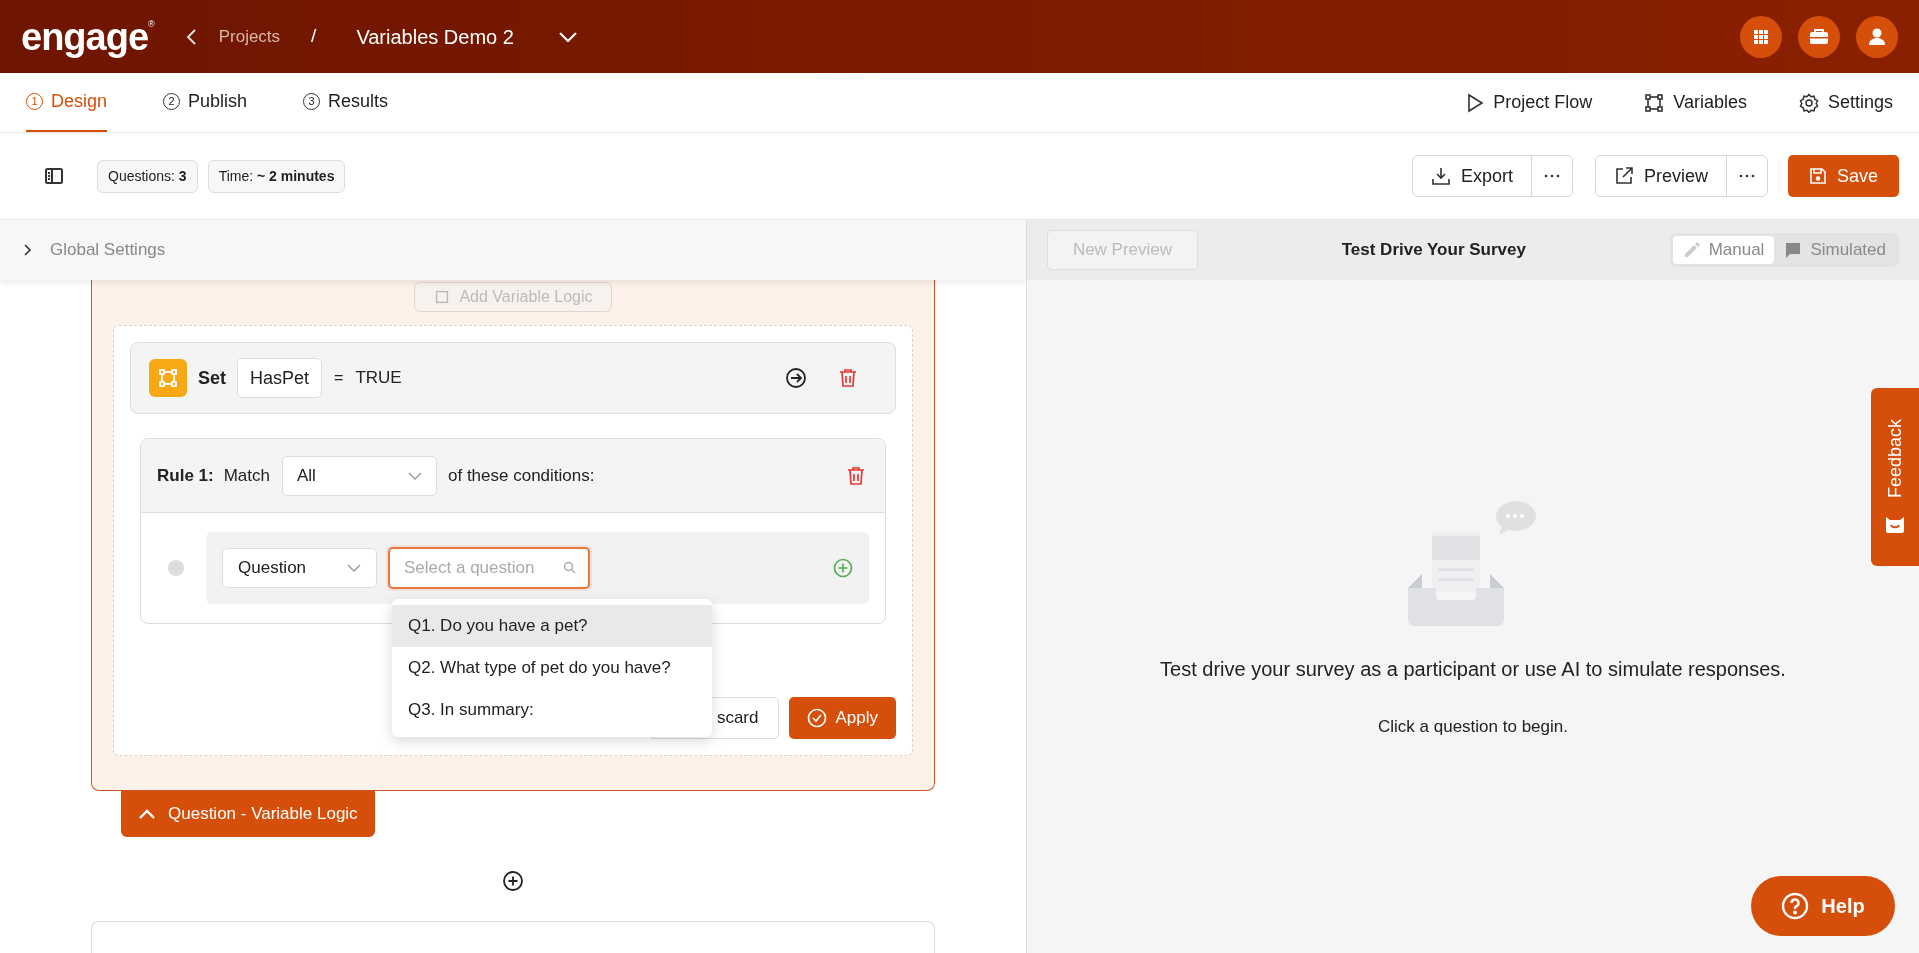 This screenshot has width=1919, height=953. Describe the element at coordinates (569, 567) in the screenshot. I see `search-icon` at that location.